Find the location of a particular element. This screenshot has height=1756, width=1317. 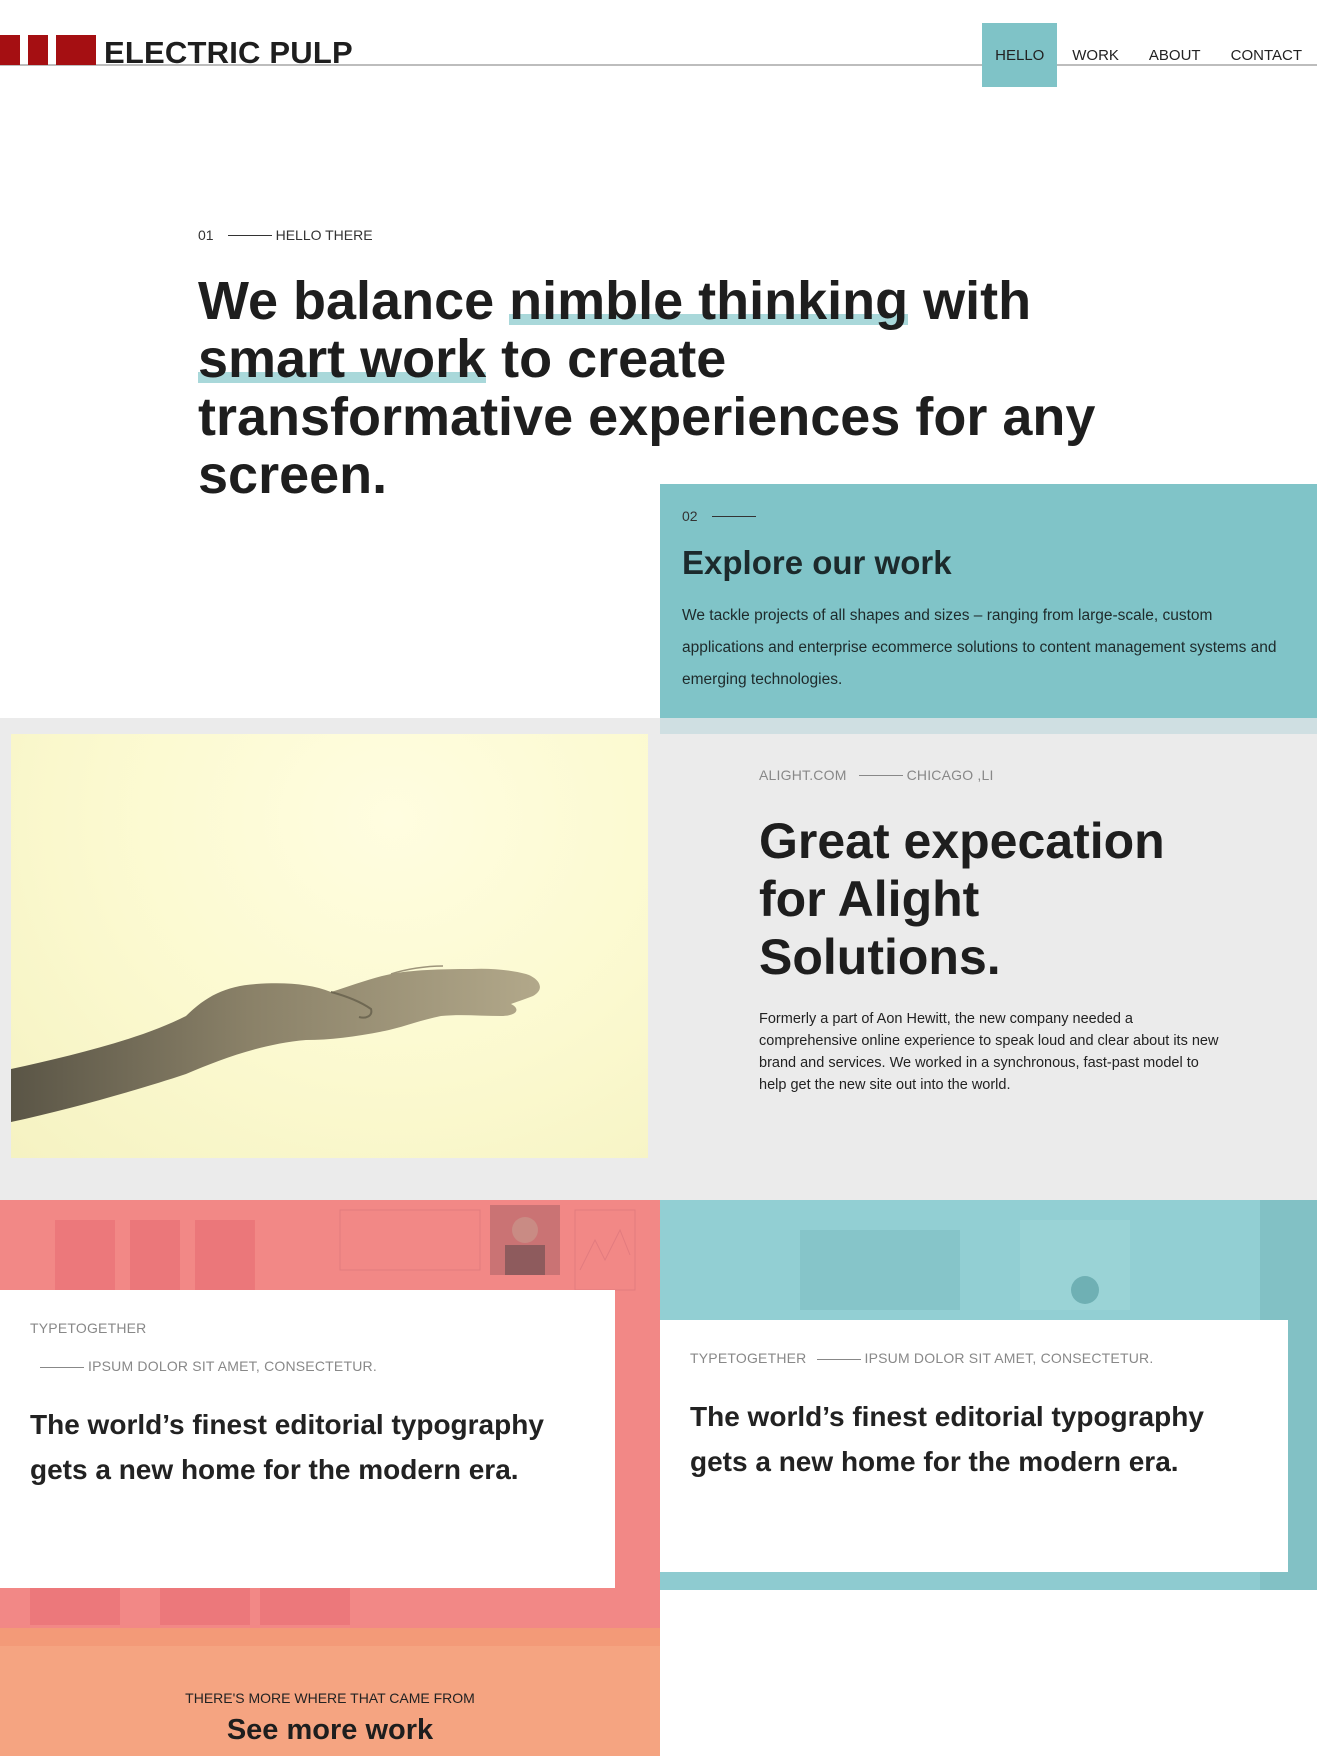

feature-meta: ALIGHT.COM CHICAGO ,LI is located at coordinates (876, 775).